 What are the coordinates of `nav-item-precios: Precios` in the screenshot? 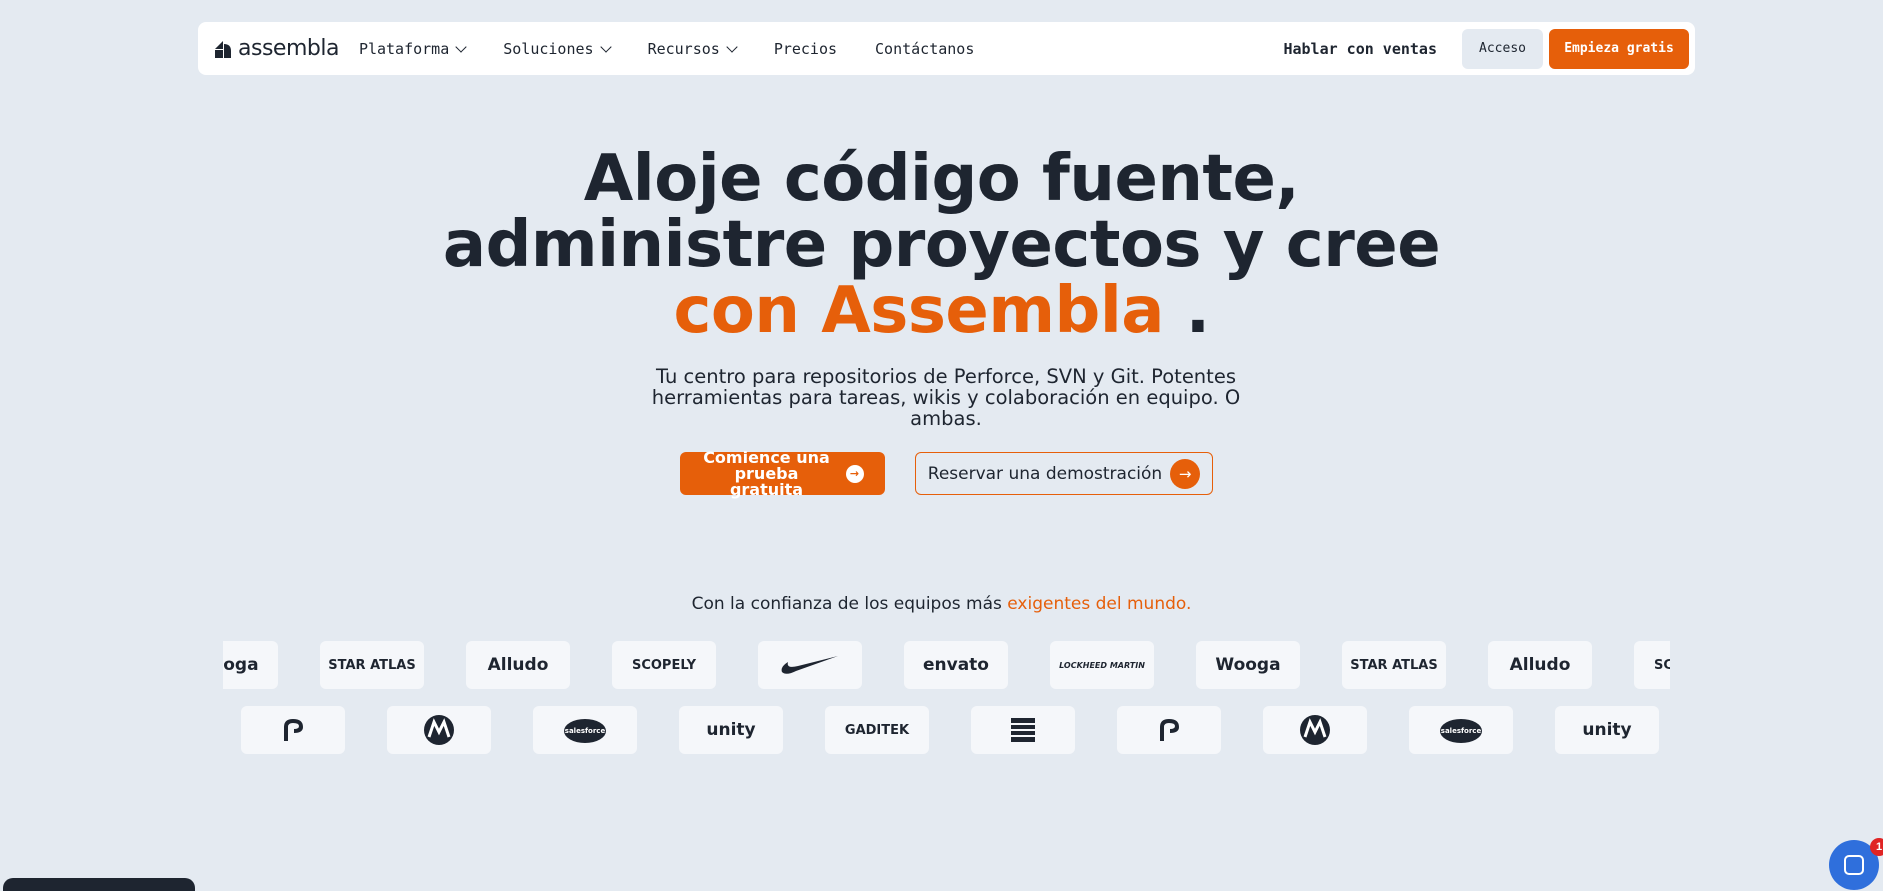 It's located at (805, 49).